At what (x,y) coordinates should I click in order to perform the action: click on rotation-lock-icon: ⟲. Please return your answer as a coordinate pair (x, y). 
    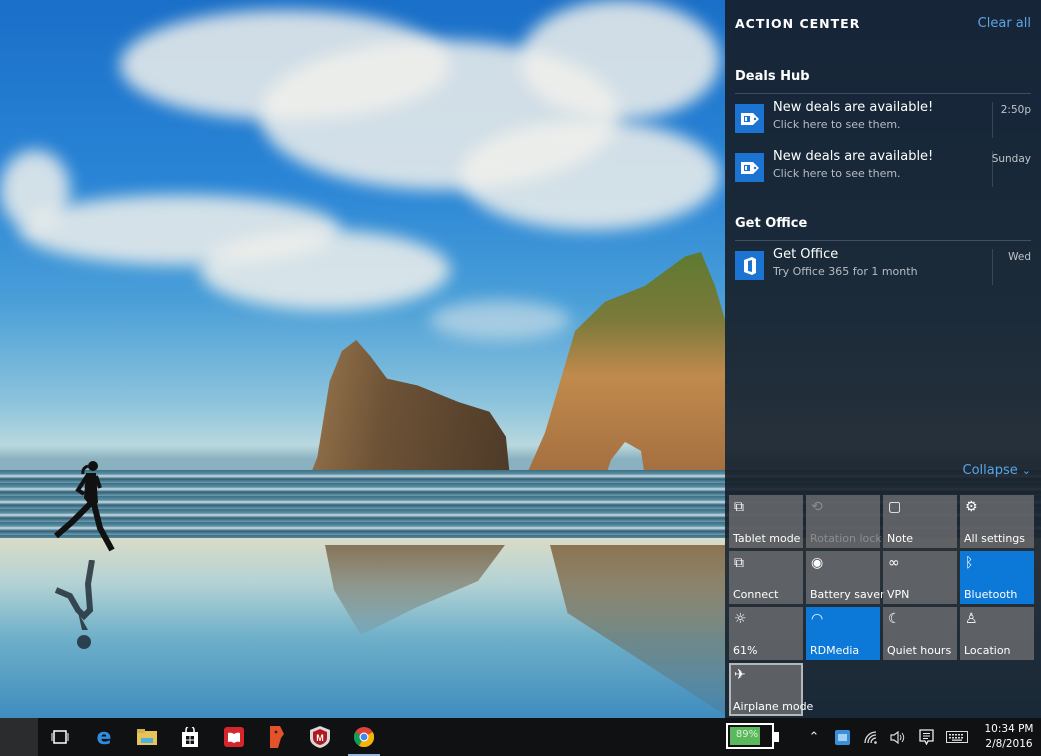
    Looking at the image, I should click on (817, 507).